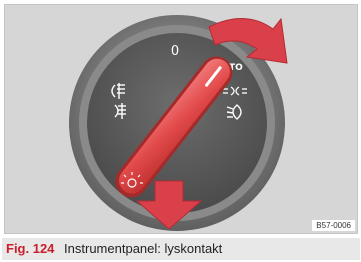 The height and width of the screenshot is (262, 361). I want to click on figure-caption: Fig. 124 Instrumentpanel: lyskontakt, so click(181, 249).